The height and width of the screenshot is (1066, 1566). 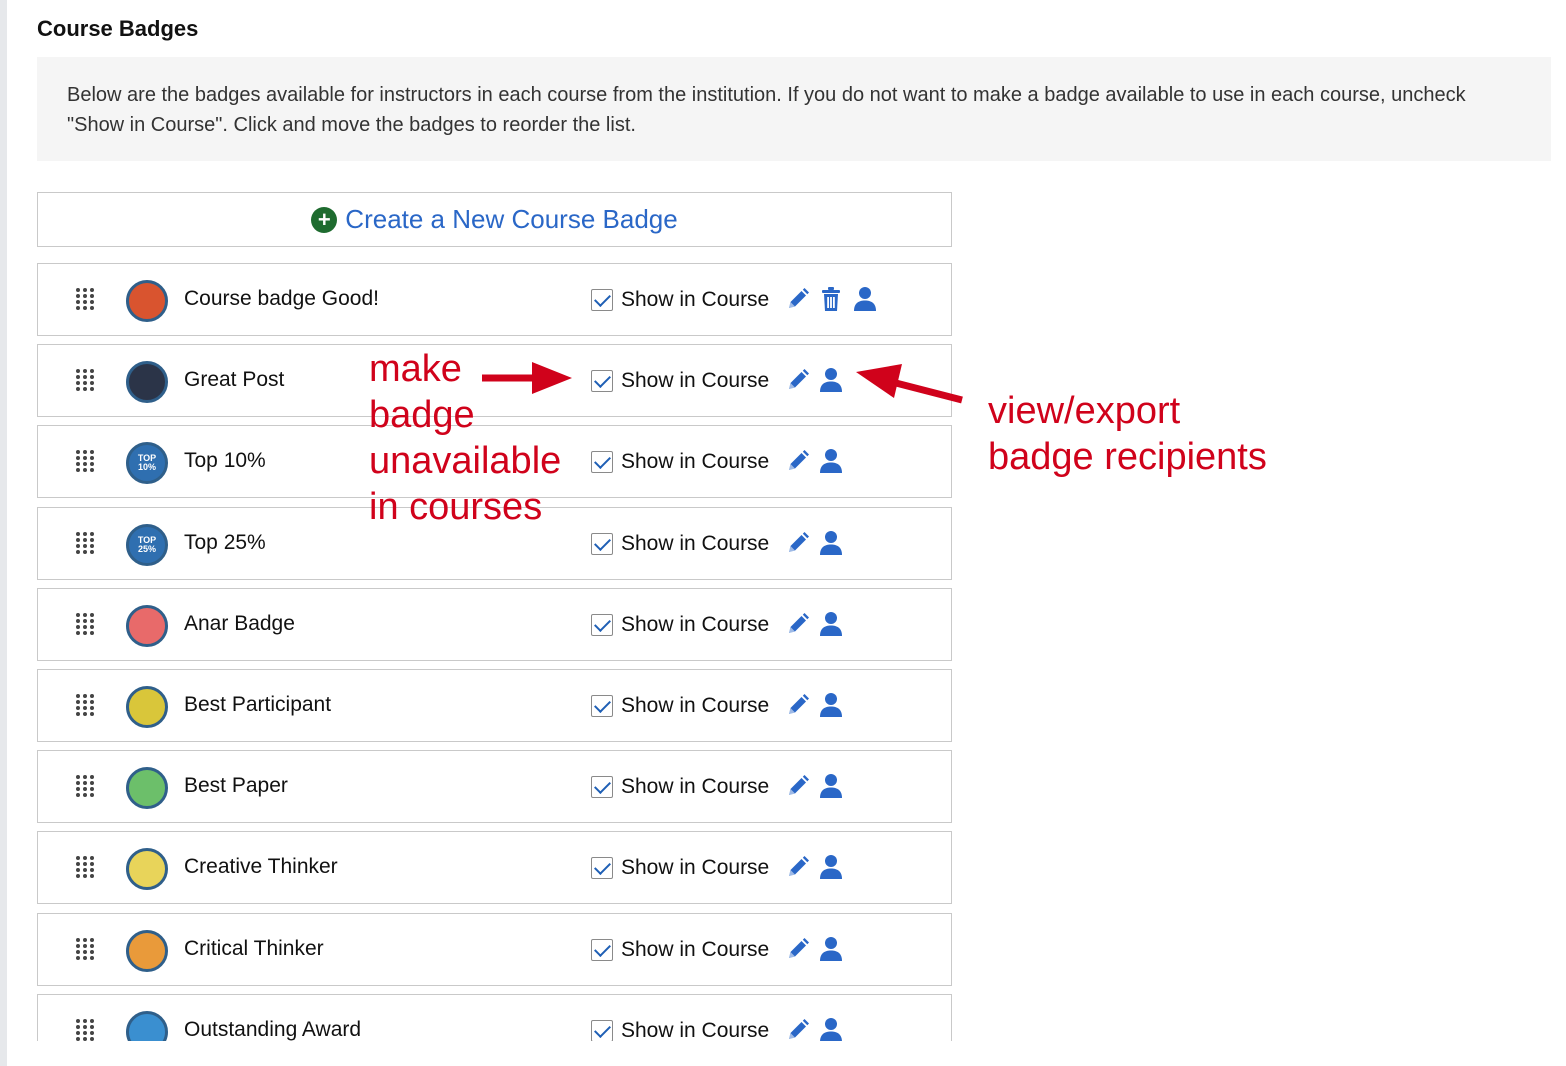 I want to click on badge-row: Best Participant Show in Course, so click(x=494, y=705).